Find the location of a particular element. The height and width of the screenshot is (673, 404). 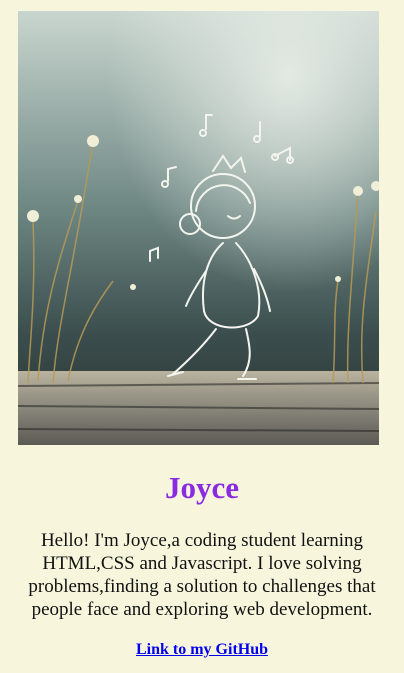

github-link-container: Link to my GitHub is located at coordinates (202, 650).